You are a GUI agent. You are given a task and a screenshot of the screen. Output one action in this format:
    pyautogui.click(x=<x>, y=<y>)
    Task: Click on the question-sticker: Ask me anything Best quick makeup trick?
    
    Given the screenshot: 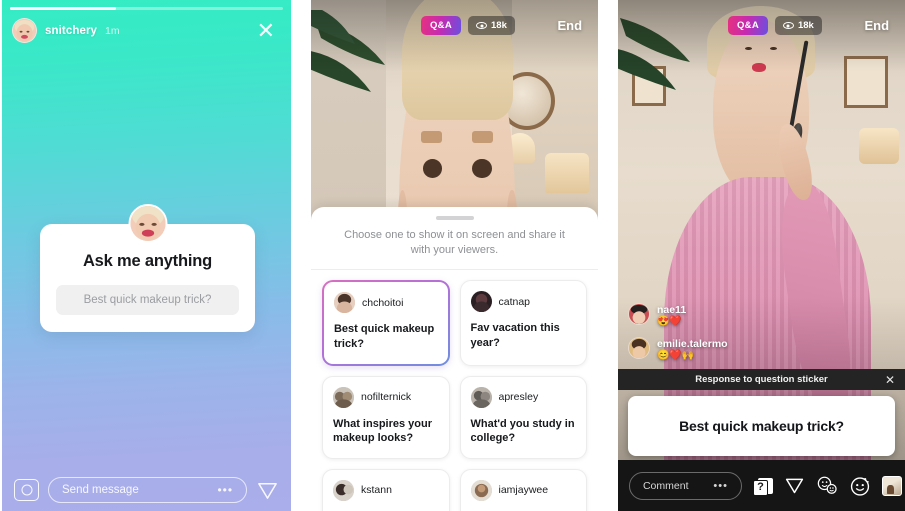 What is the action you would take?
    pyautogui.click(x=147, y=268)
    